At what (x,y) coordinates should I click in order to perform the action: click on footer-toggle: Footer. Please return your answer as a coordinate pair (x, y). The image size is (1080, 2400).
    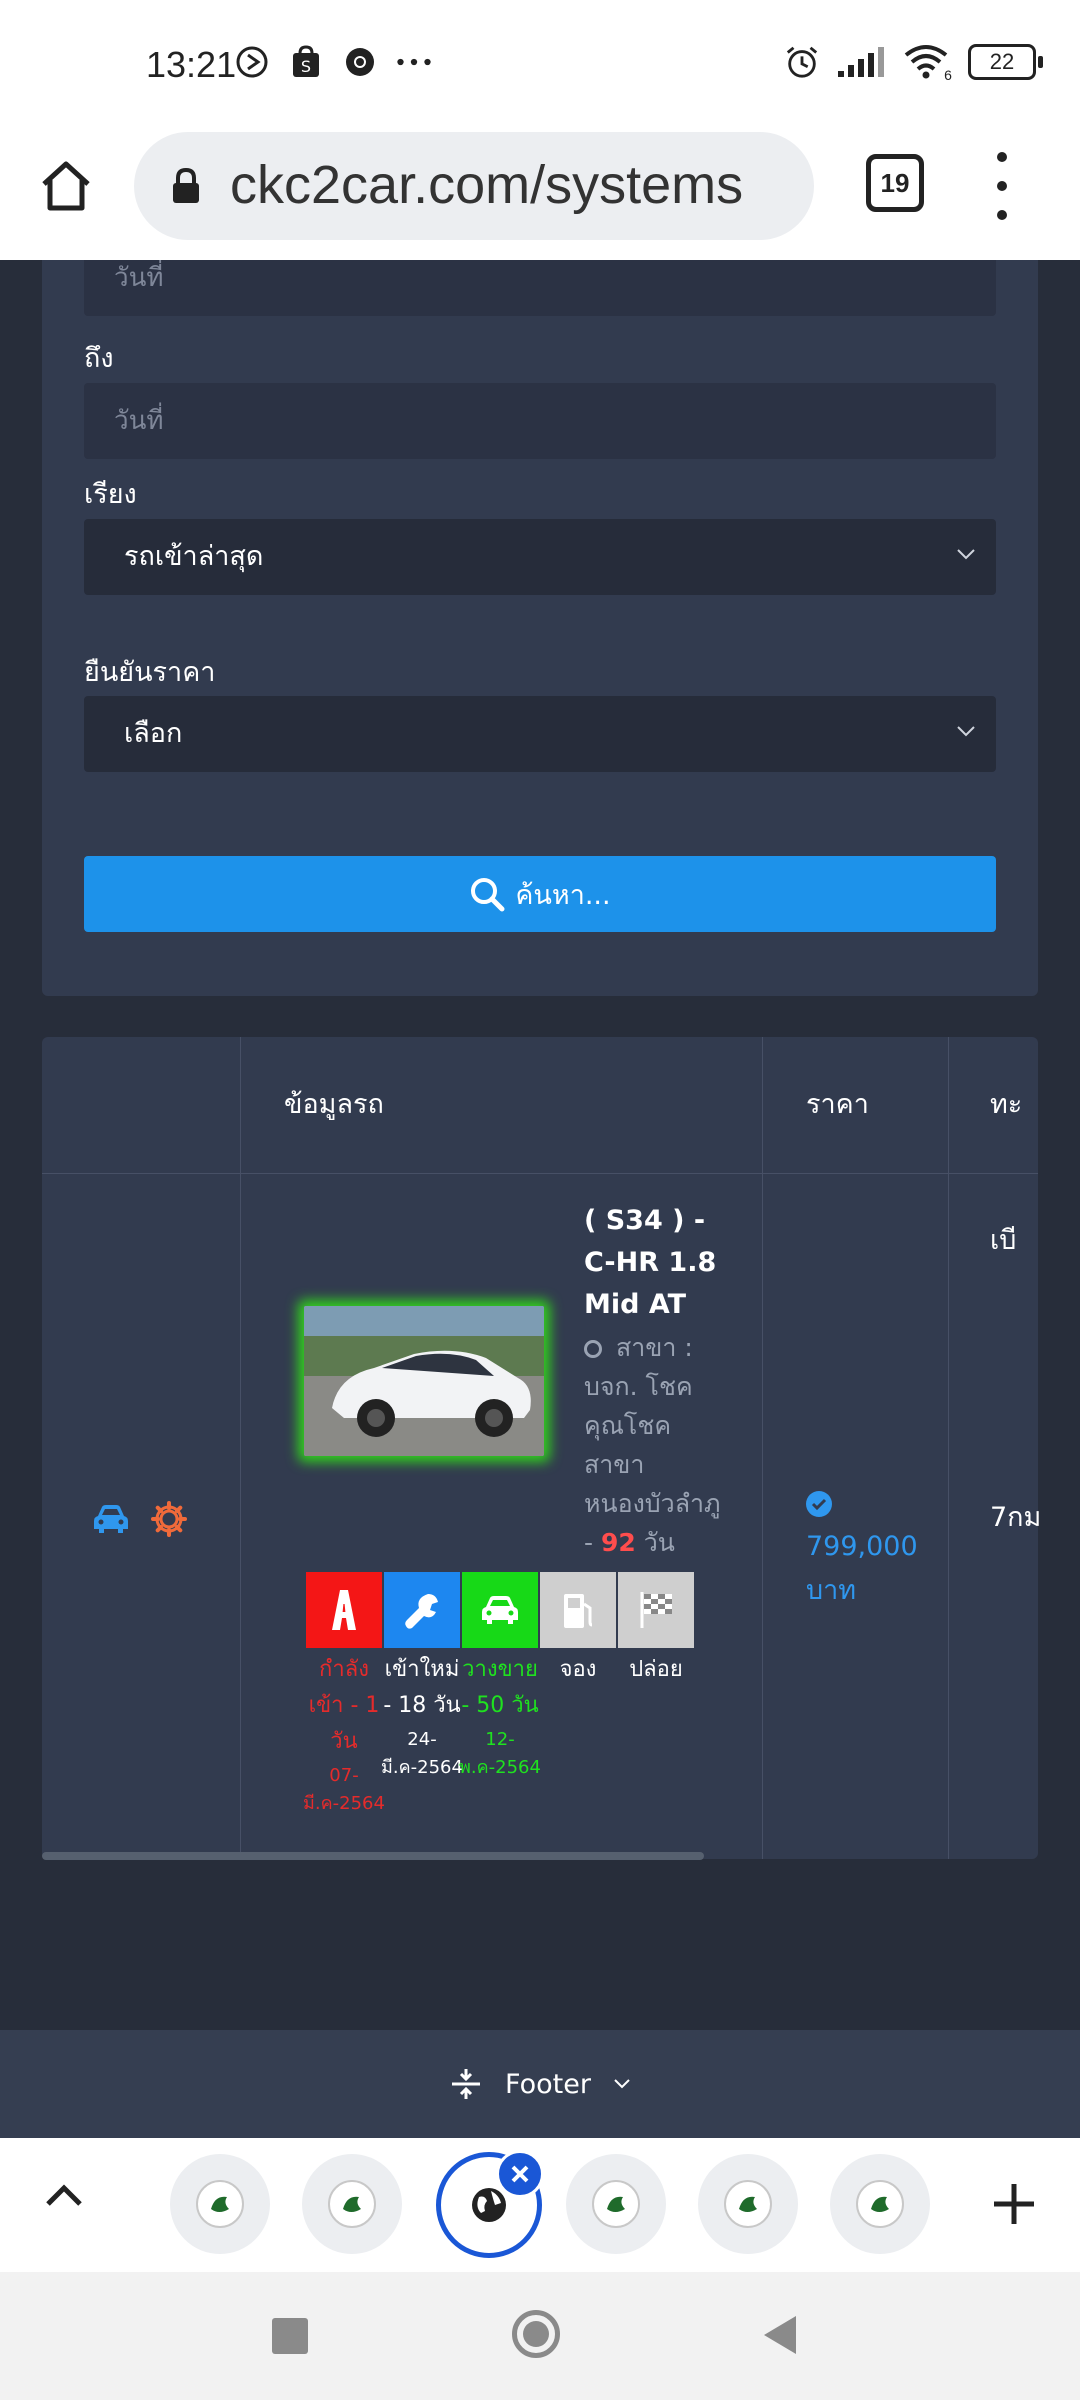
    Looking at the image, I should click on (540, 2084).